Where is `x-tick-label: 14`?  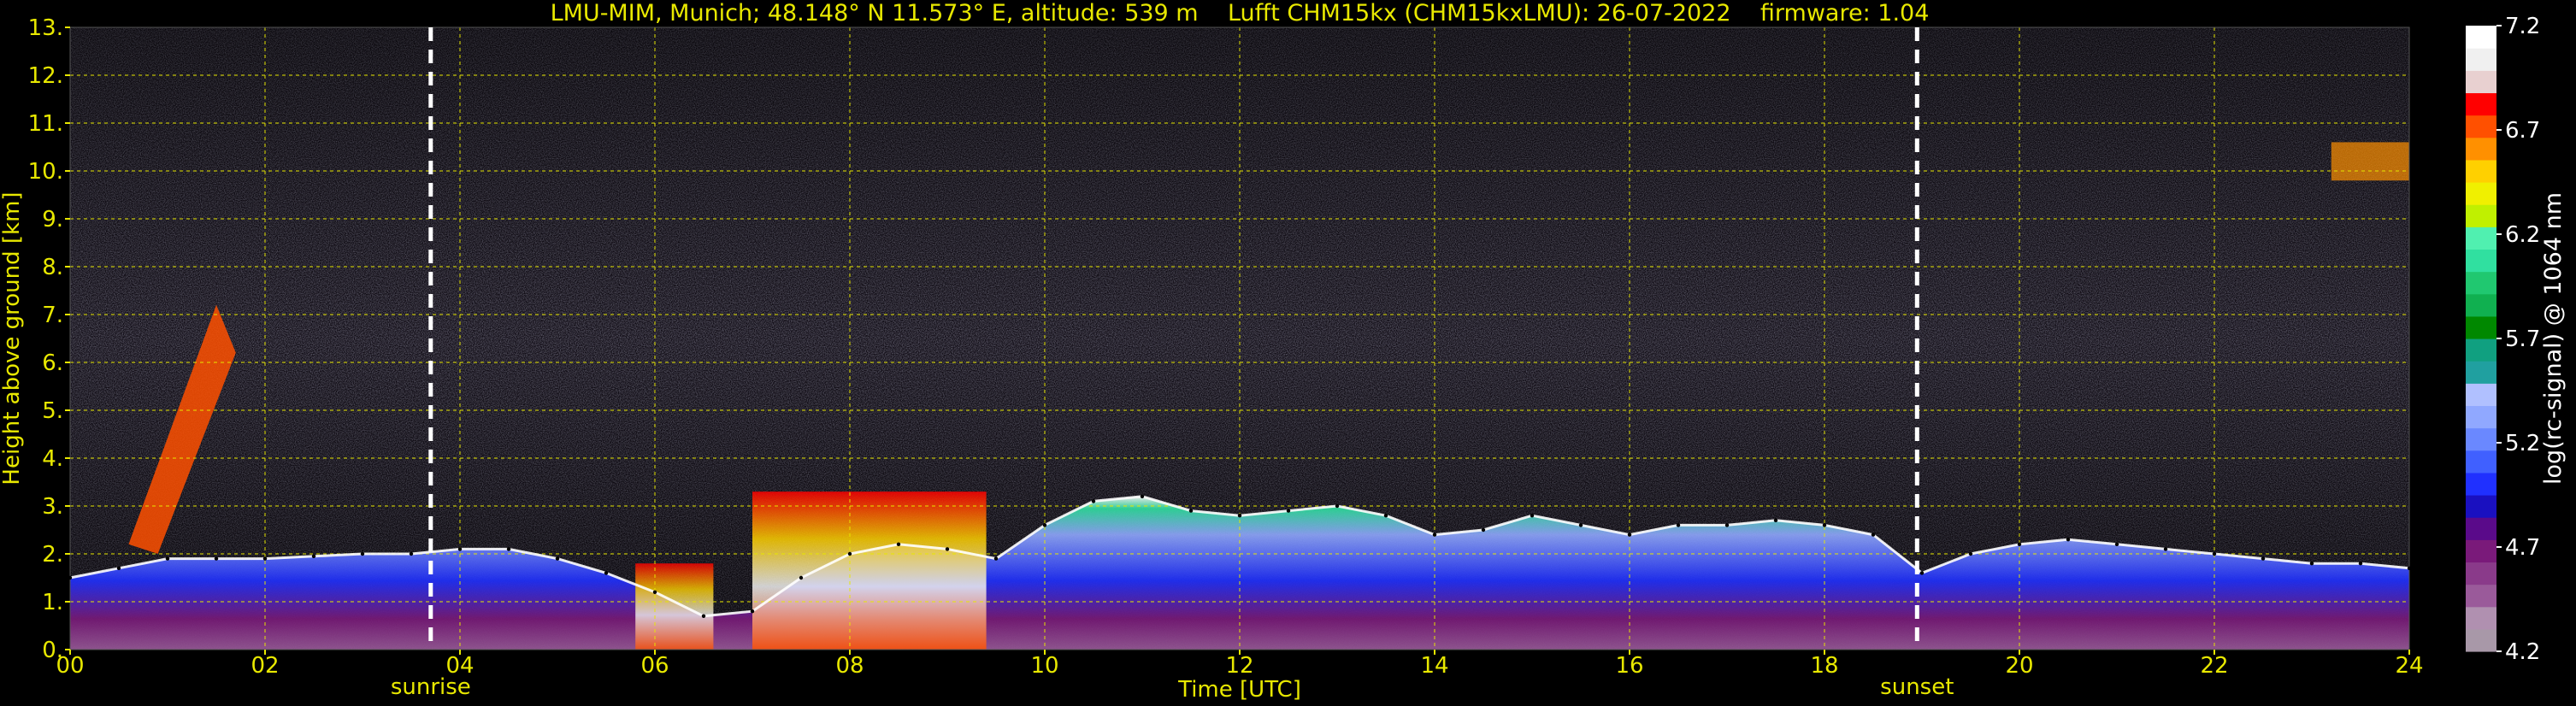 x-tick-label: 14 is located at coordinates (1434, 666).